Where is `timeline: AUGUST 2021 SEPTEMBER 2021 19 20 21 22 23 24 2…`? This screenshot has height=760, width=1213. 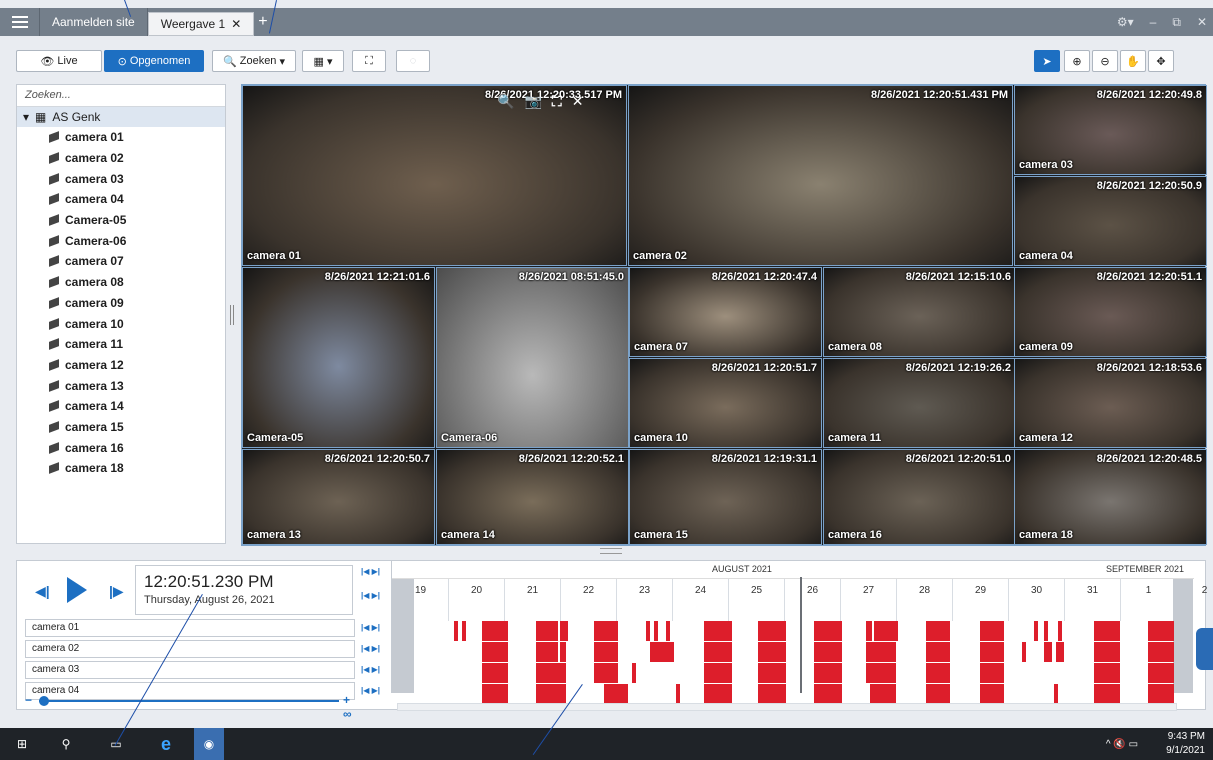
timeline: AUGUST 2021 SEPTEMBER 2021 19 20 21 22 23 24 2… is located at coordinates (799, 632).